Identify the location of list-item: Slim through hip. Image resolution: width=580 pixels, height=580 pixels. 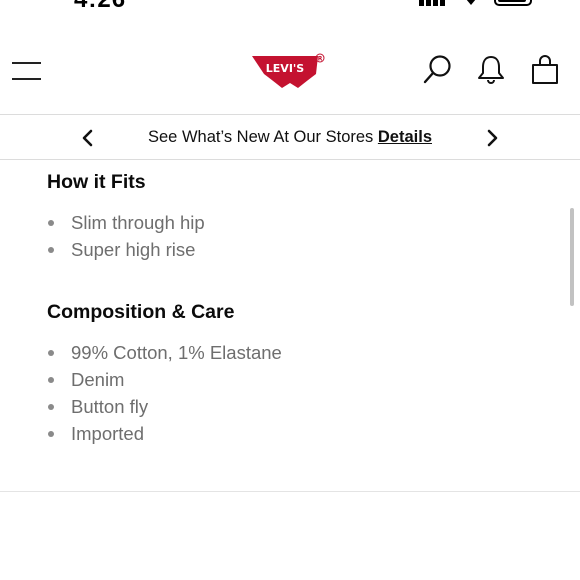
(126, 222).